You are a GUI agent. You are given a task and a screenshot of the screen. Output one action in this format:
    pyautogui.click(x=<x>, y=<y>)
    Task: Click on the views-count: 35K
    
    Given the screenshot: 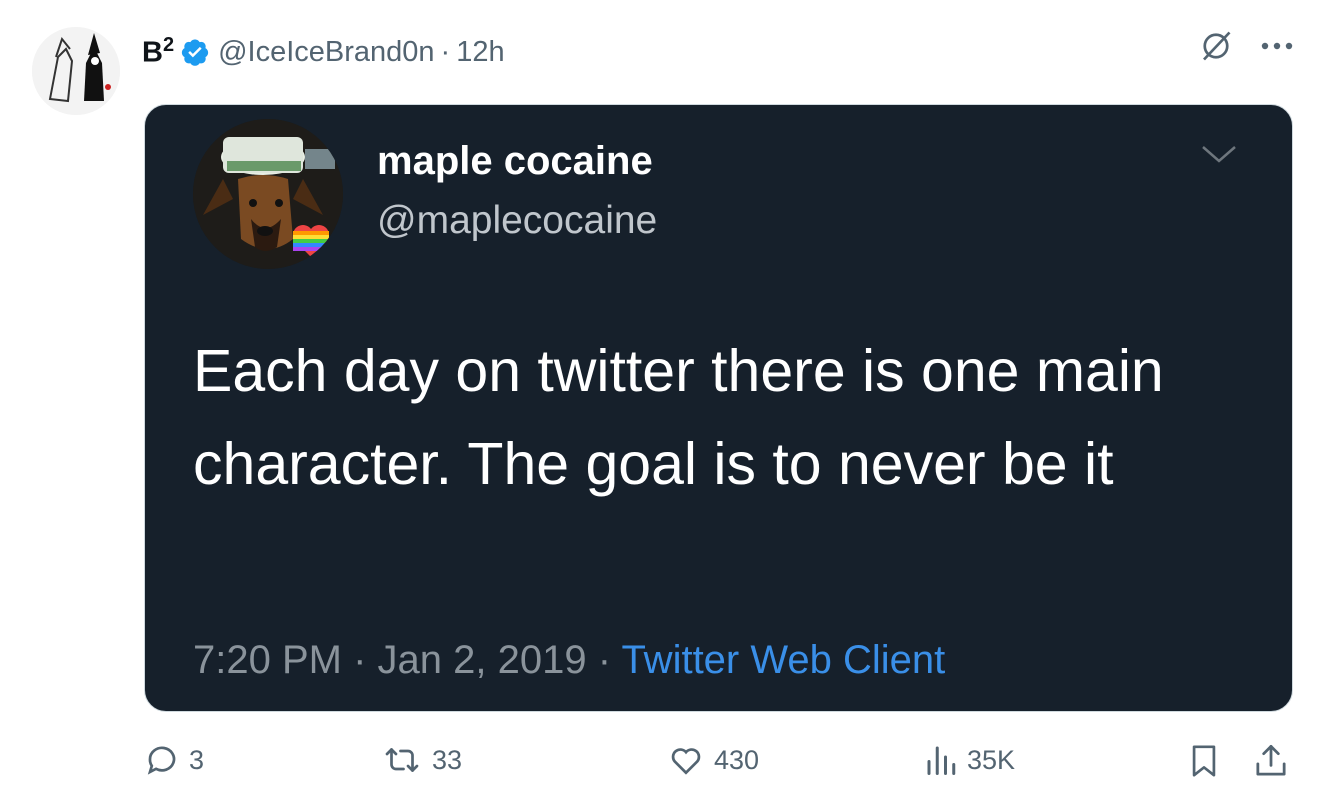 What is the action you would take?
    pyautogui.click(x=991, y=759)
    